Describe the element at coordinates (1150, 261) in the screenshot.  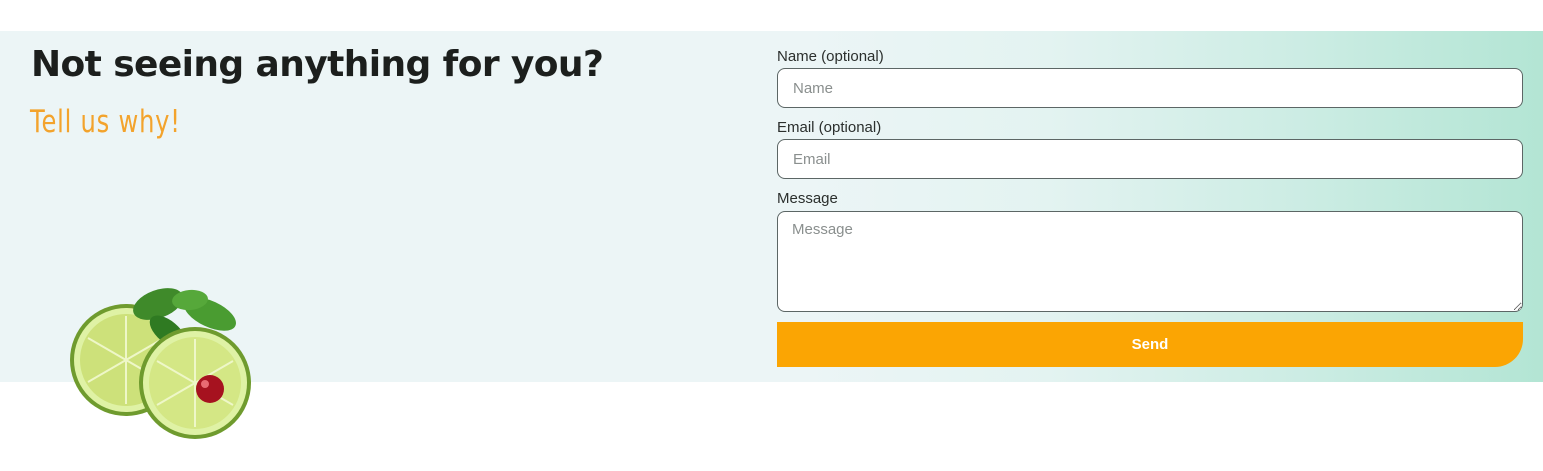
I see `message-textarea` at that location.